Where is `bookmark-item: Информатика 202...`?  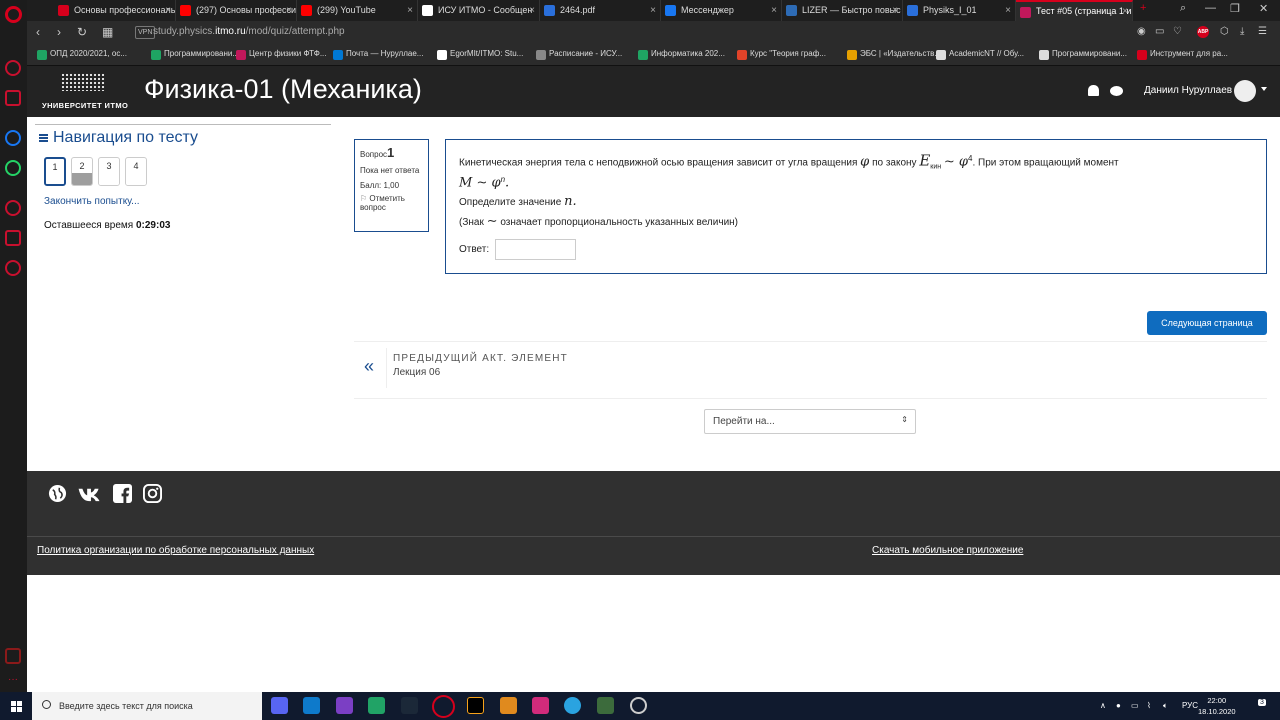 bookmark-item: Информатика 202... is located at coordinates (681, 54).